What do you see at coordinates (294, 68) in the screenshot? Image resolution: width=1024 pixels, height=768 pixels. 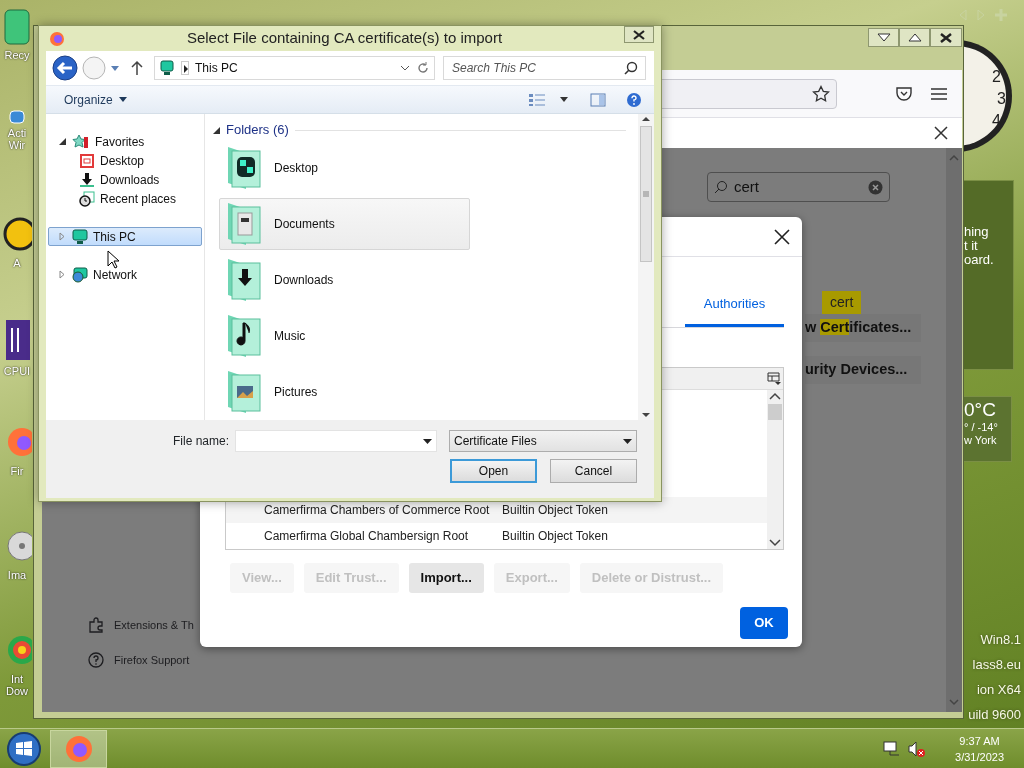 I see `address-bar: This PC` at bounding box center [294, 68].